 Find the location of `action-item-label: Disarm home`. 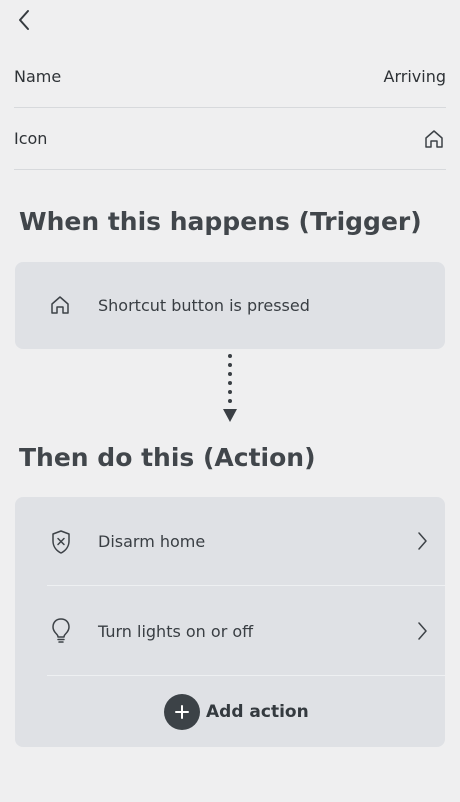

action-item-label: Disarm home is located at coordinates (152, 541).